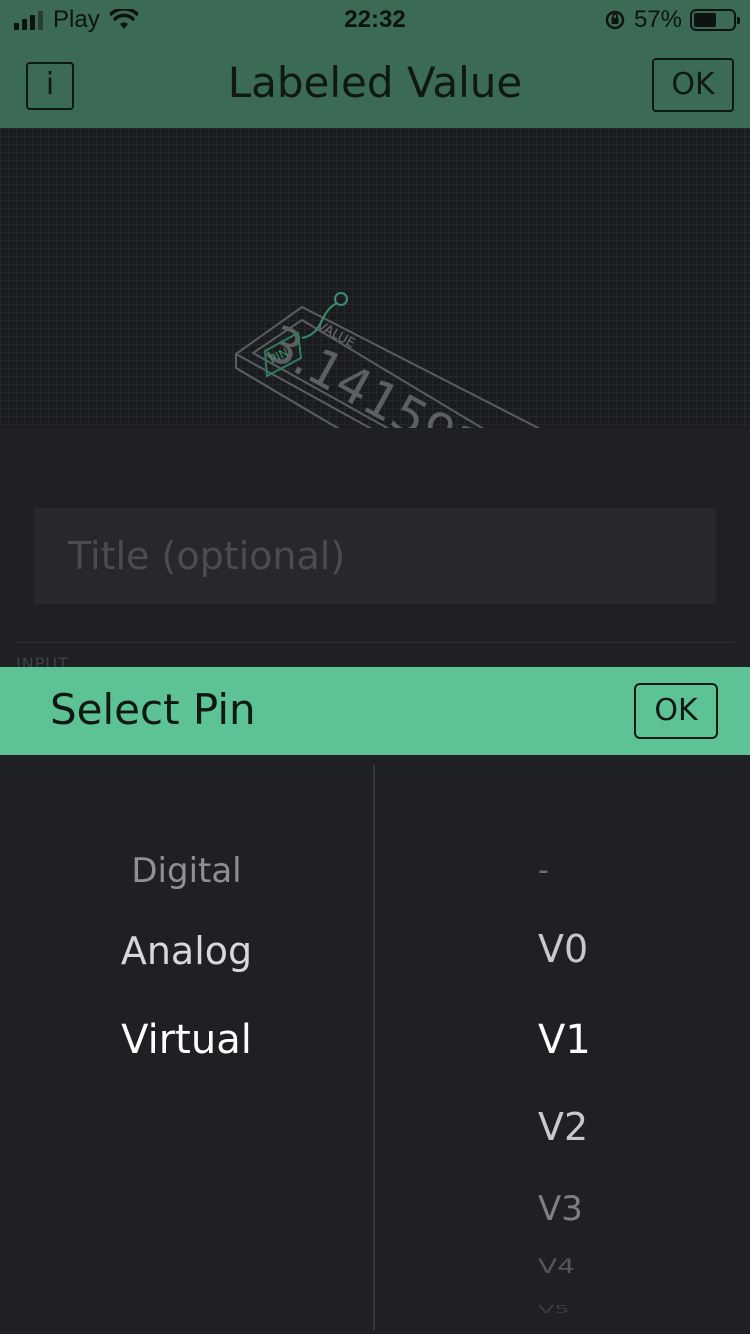  I want to click on header: i Labeled Value OK, so click(375, 84).